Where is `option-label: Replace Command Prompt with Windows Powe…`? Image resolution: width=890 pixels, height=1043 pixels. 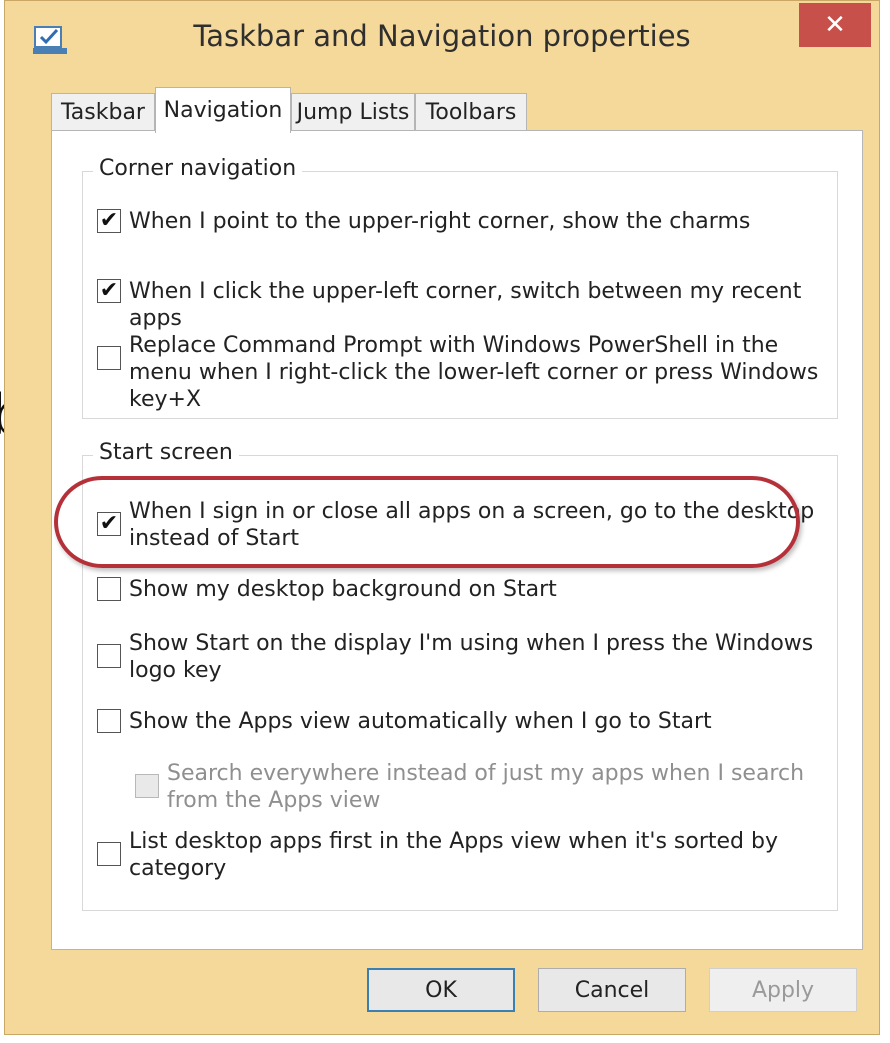 option-label: Replace Command Prompt with Windows Powe… is located at coordinates (474, 372).